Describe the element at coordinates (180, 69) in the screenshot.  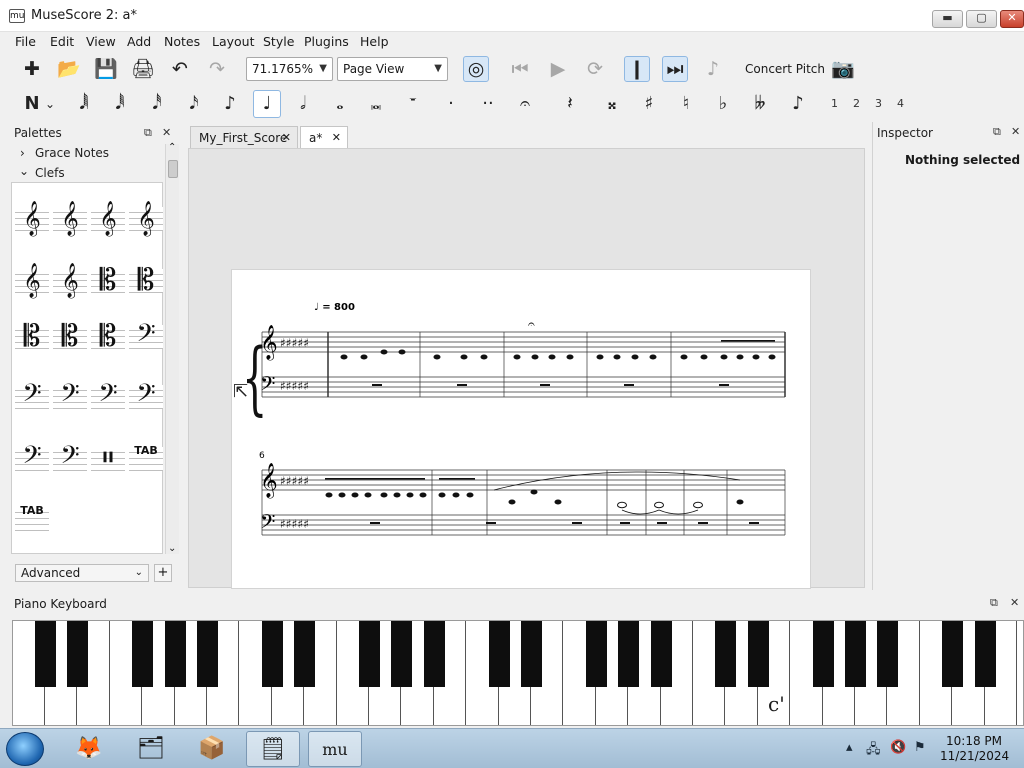
I see `undo-icon: ↶` at that location.